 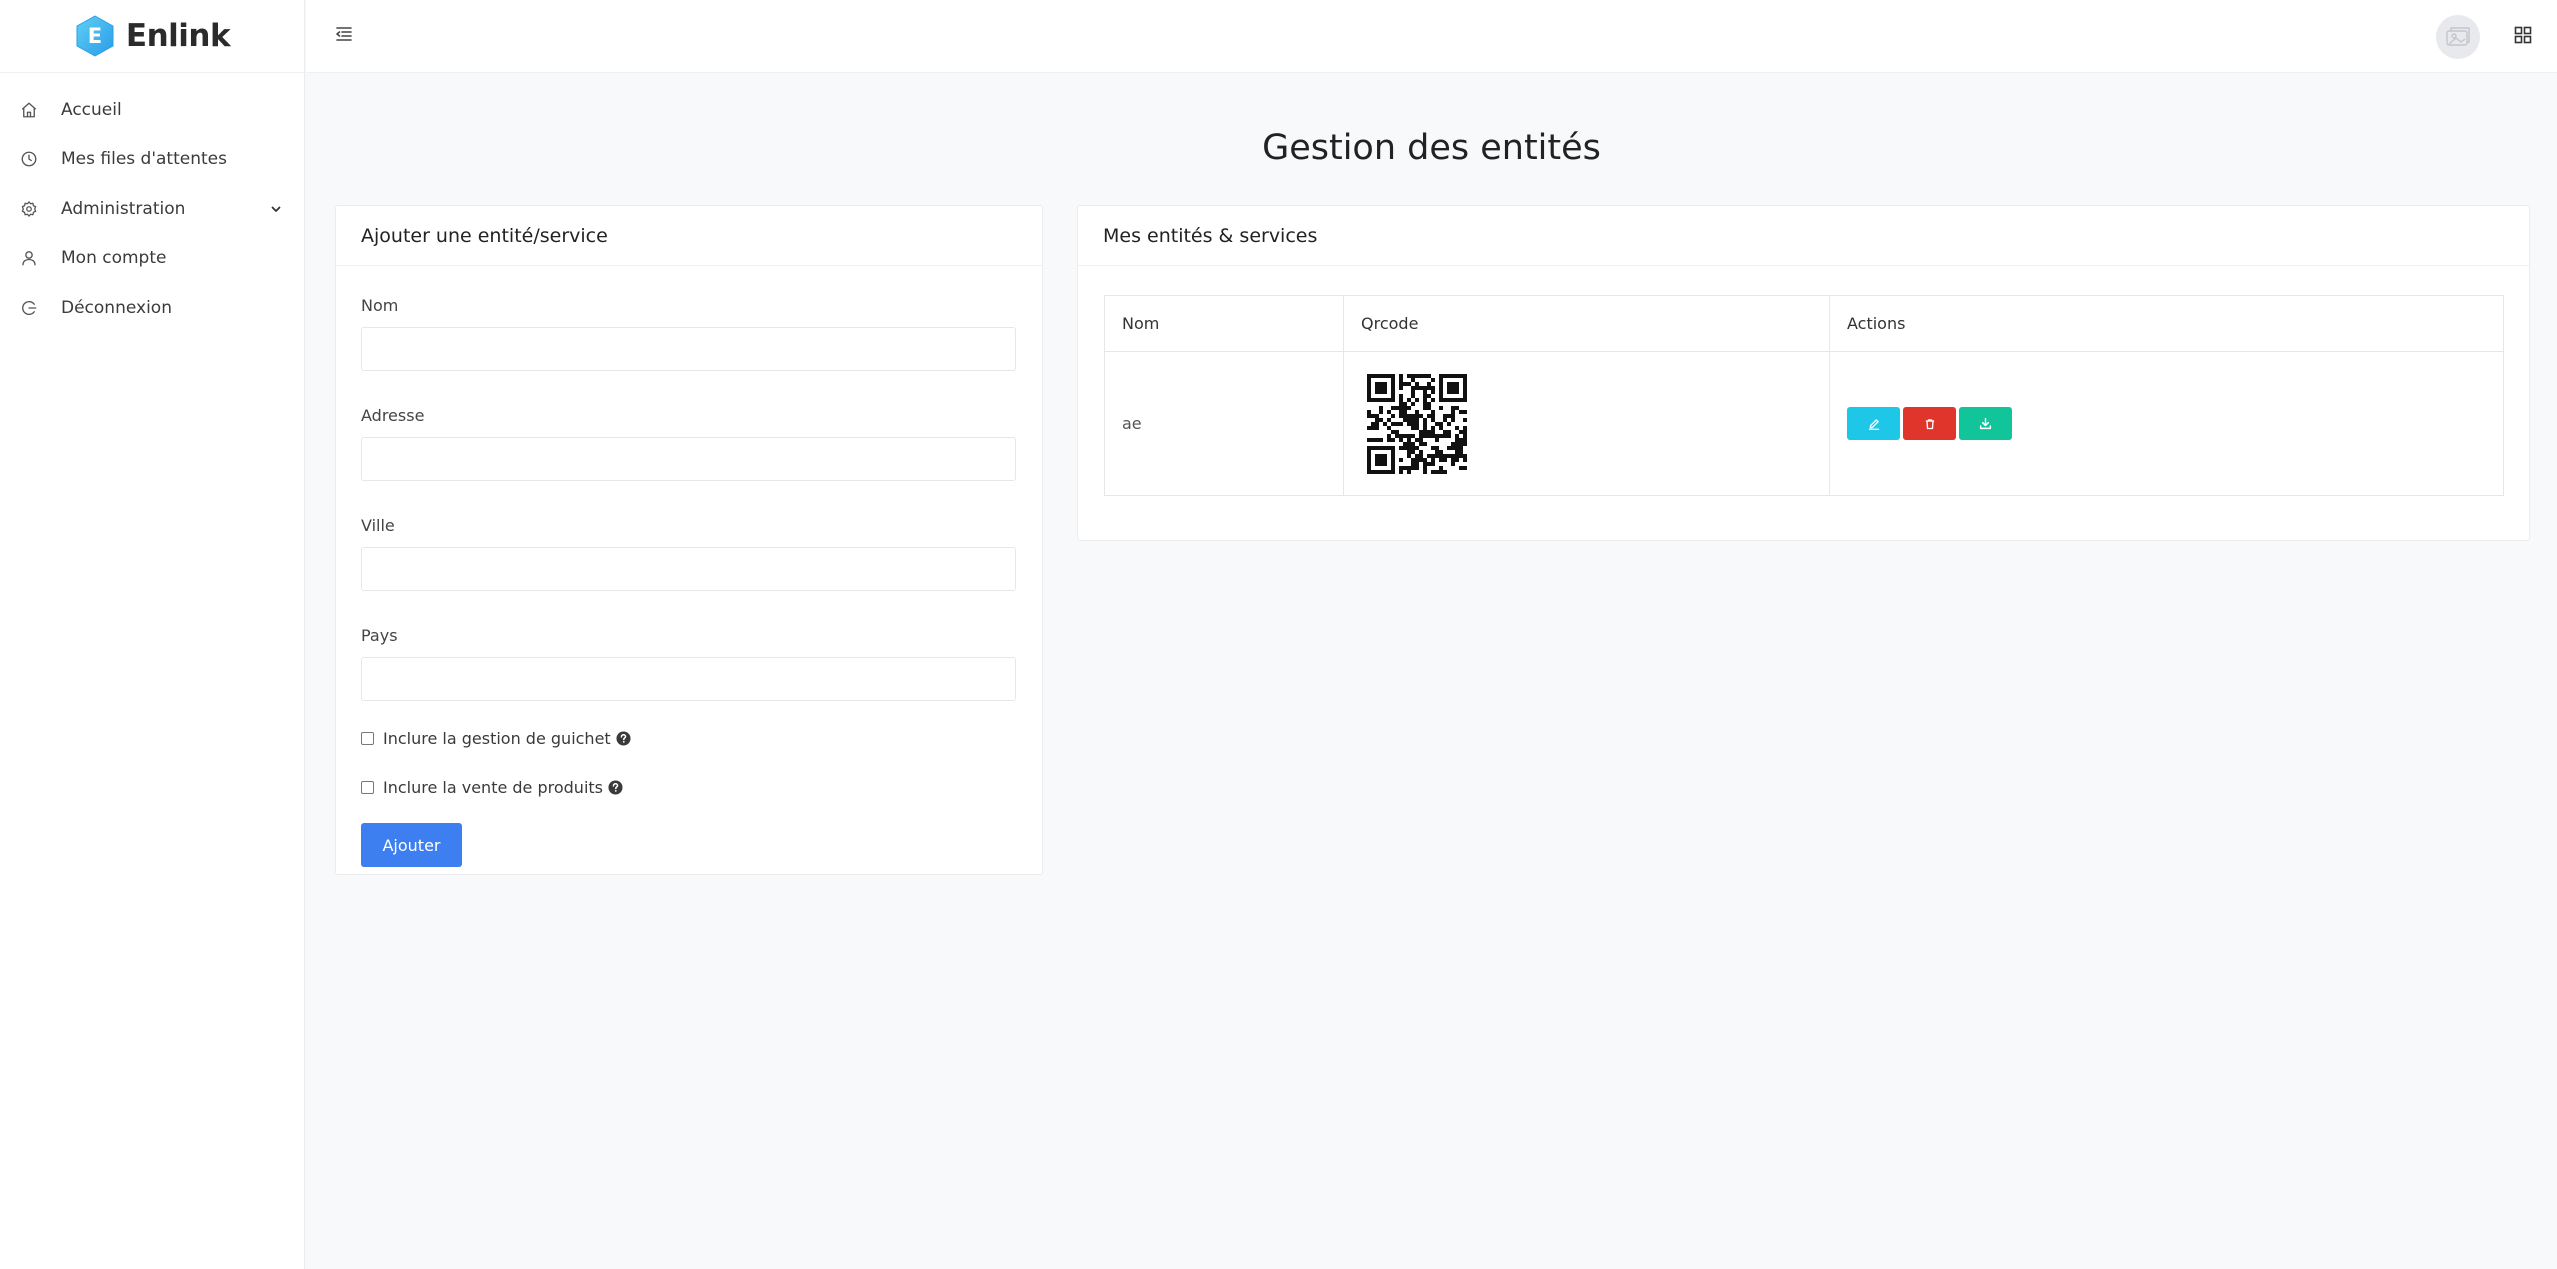 What do you see at coordinates (344, 34) in the screenshot?
I see `menu-toggle-icon` at bounding box center [344, 34].